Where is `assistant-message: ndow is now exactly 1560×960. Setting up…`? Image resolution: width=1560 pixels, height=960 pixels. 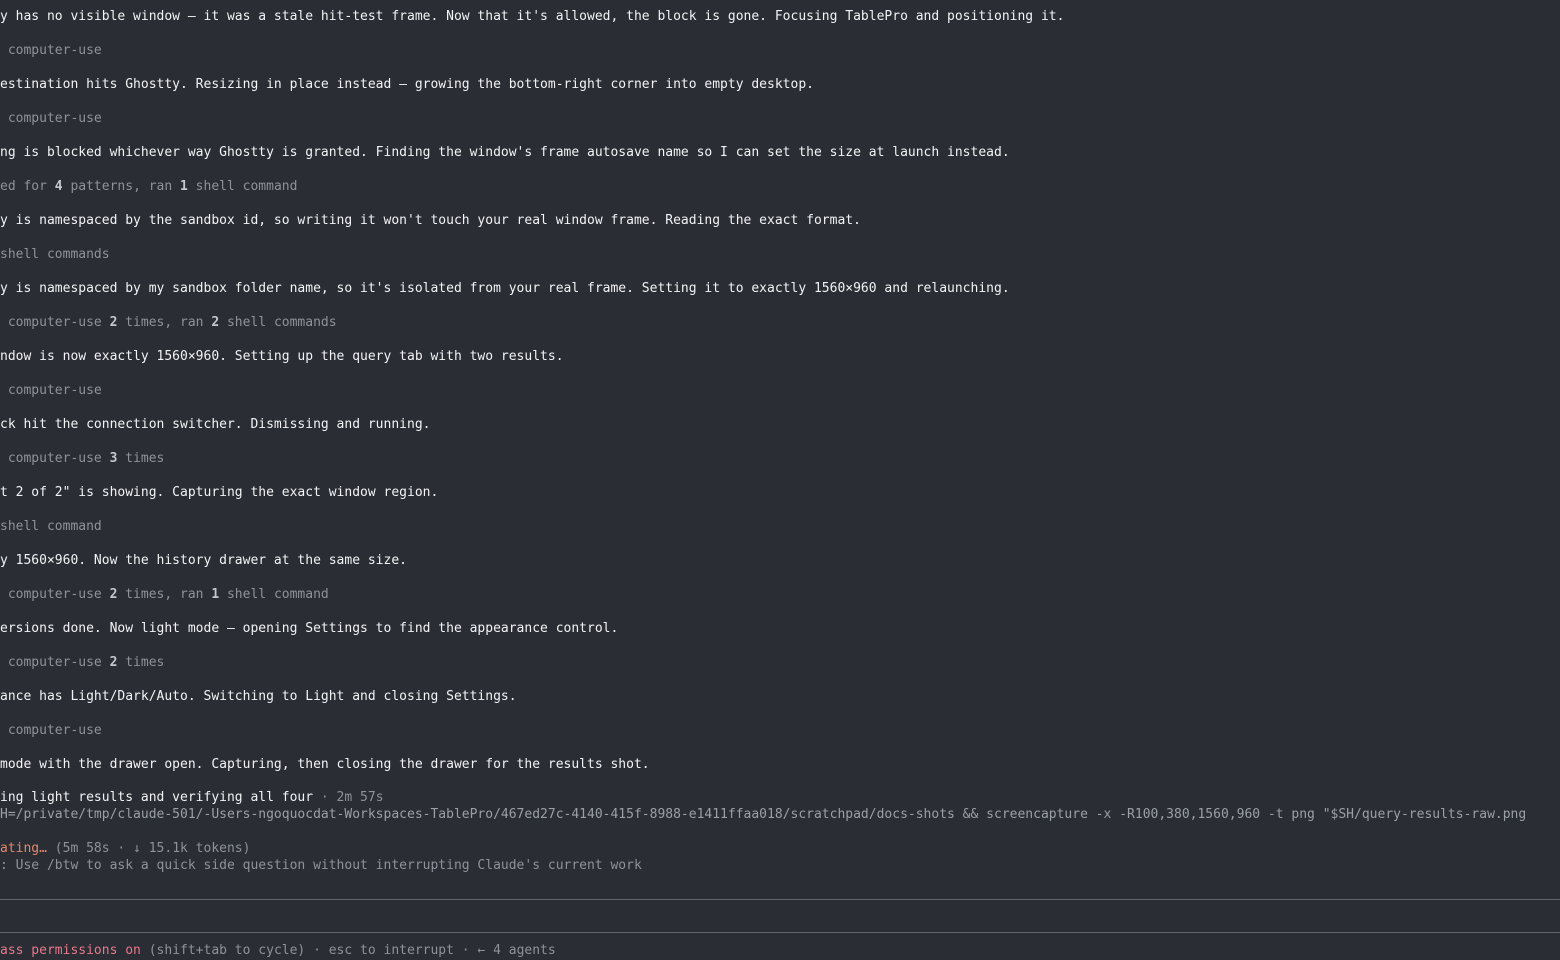 assistant-message: ndow is now exactly 1560×960. Setting up… is located at coordinates (282, 356).